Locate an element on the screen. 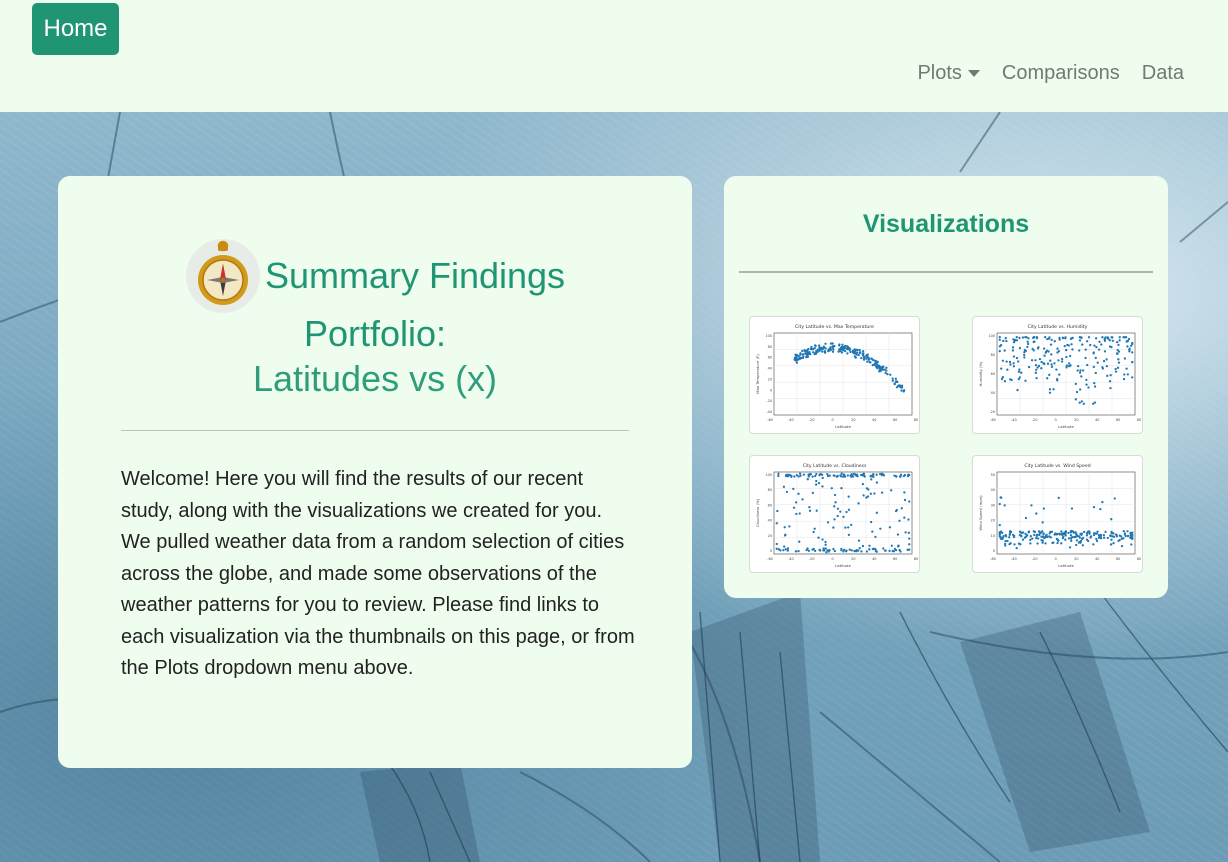 This screenshot has width=1228, height=862. y-tick-label: 80 is located at coordinates (770, 490).